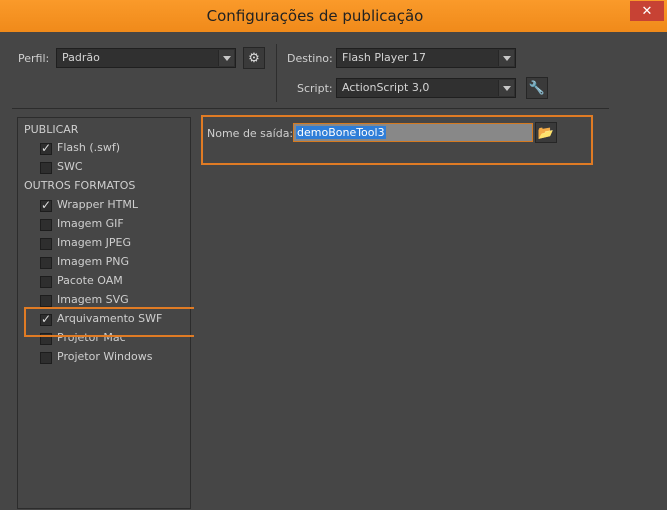 This screenshot has height=510, width=667. What do you see at coordinates (94, 242) in the screenshot?
I see `checkbox-label: Imagem JPEG` at bounding box center [94, 242].